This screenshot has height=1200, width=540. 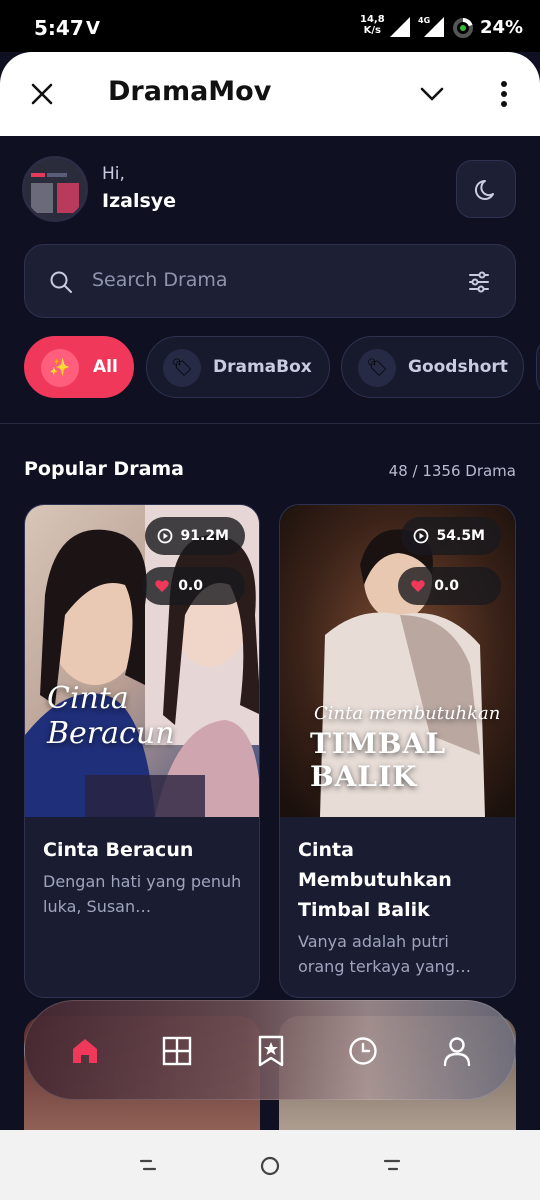 What do you see at coordinates (407, 713) in the screenshot?
I see `poster-subtitle: Cinta membutuhkan` at bounding box center [407, 713].